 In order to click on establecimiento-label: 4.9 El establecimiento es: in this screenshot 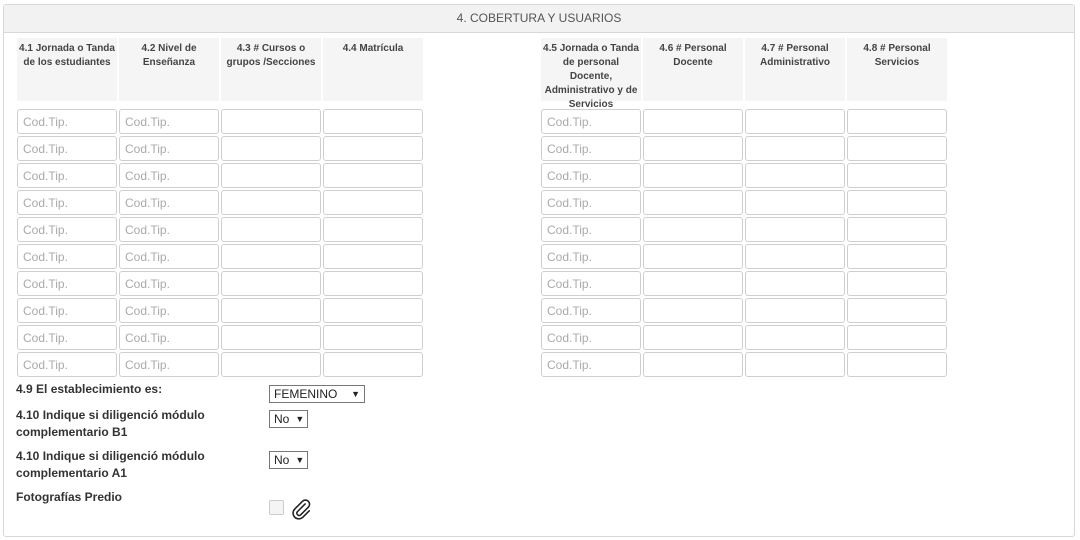, I will do `click(89, 389)`.